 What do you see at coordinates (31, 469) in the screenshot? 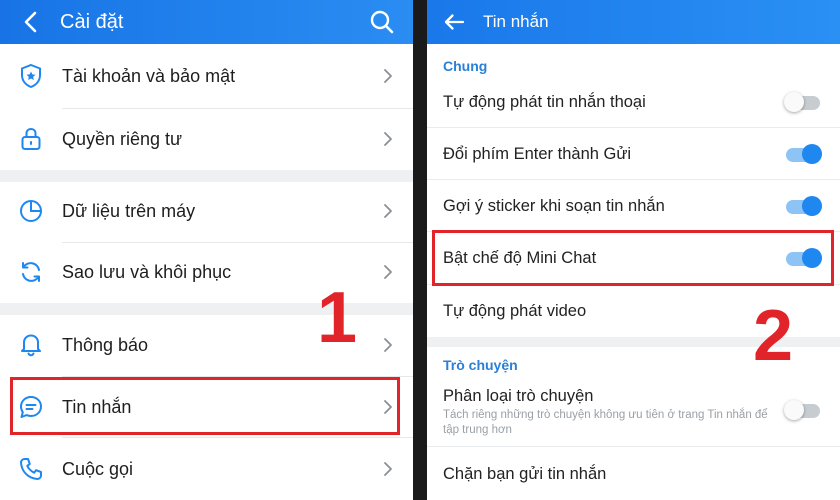
I see `phone-icon` at bounding box center [31, 469].